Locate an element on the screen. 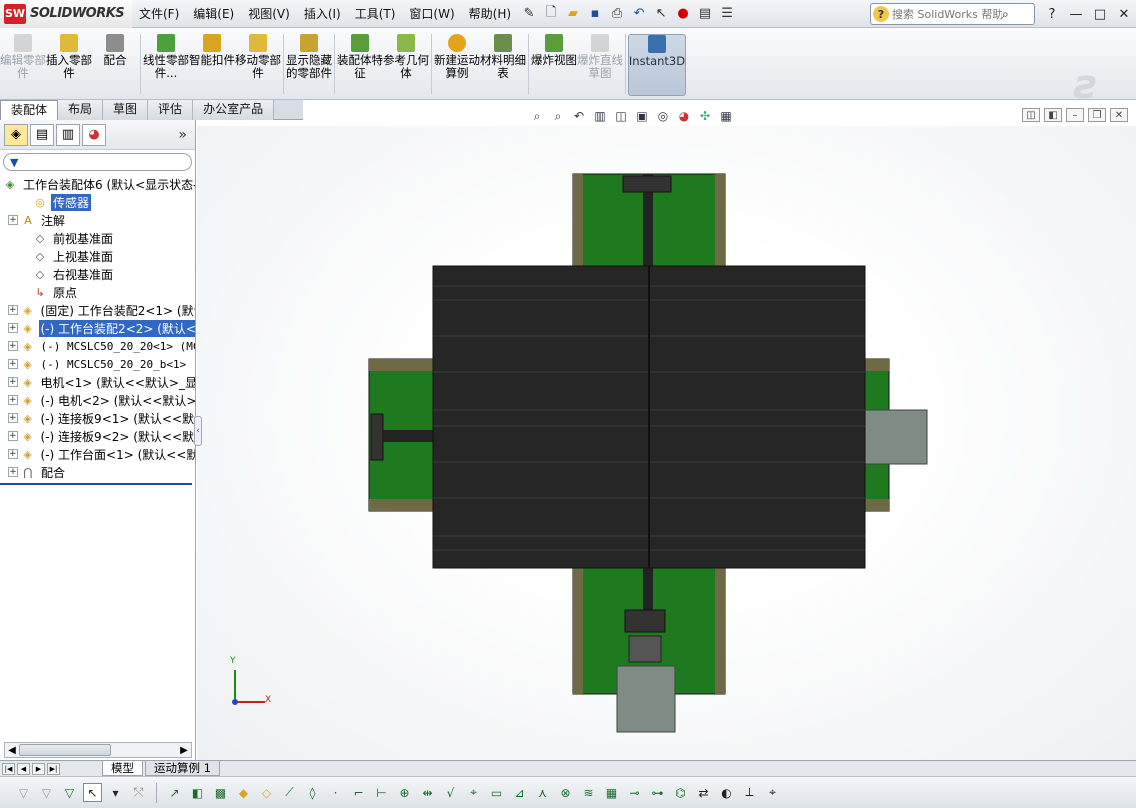  display-style-icon: ▣ is located at coordinates (642, 116).